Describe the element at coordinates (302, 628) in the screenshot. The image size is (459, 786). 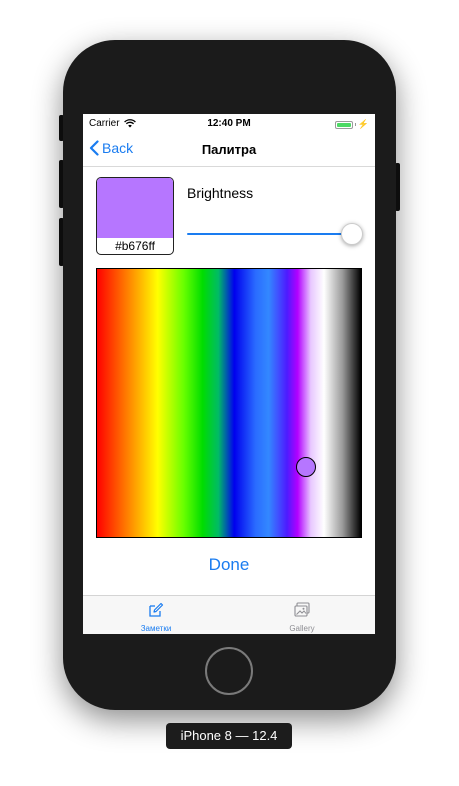
I see `tab-gallery-label: Gallery` at that location.